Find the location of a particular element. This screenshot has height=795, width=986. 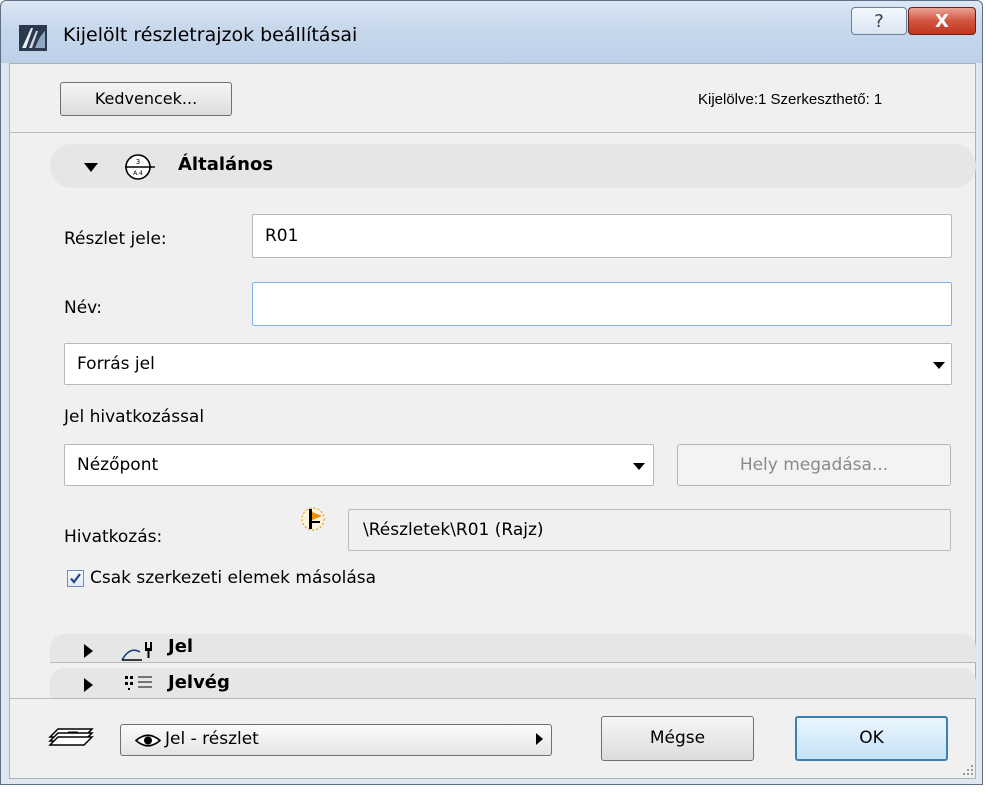

name-label: Név: is located at coordinates (83, 308).